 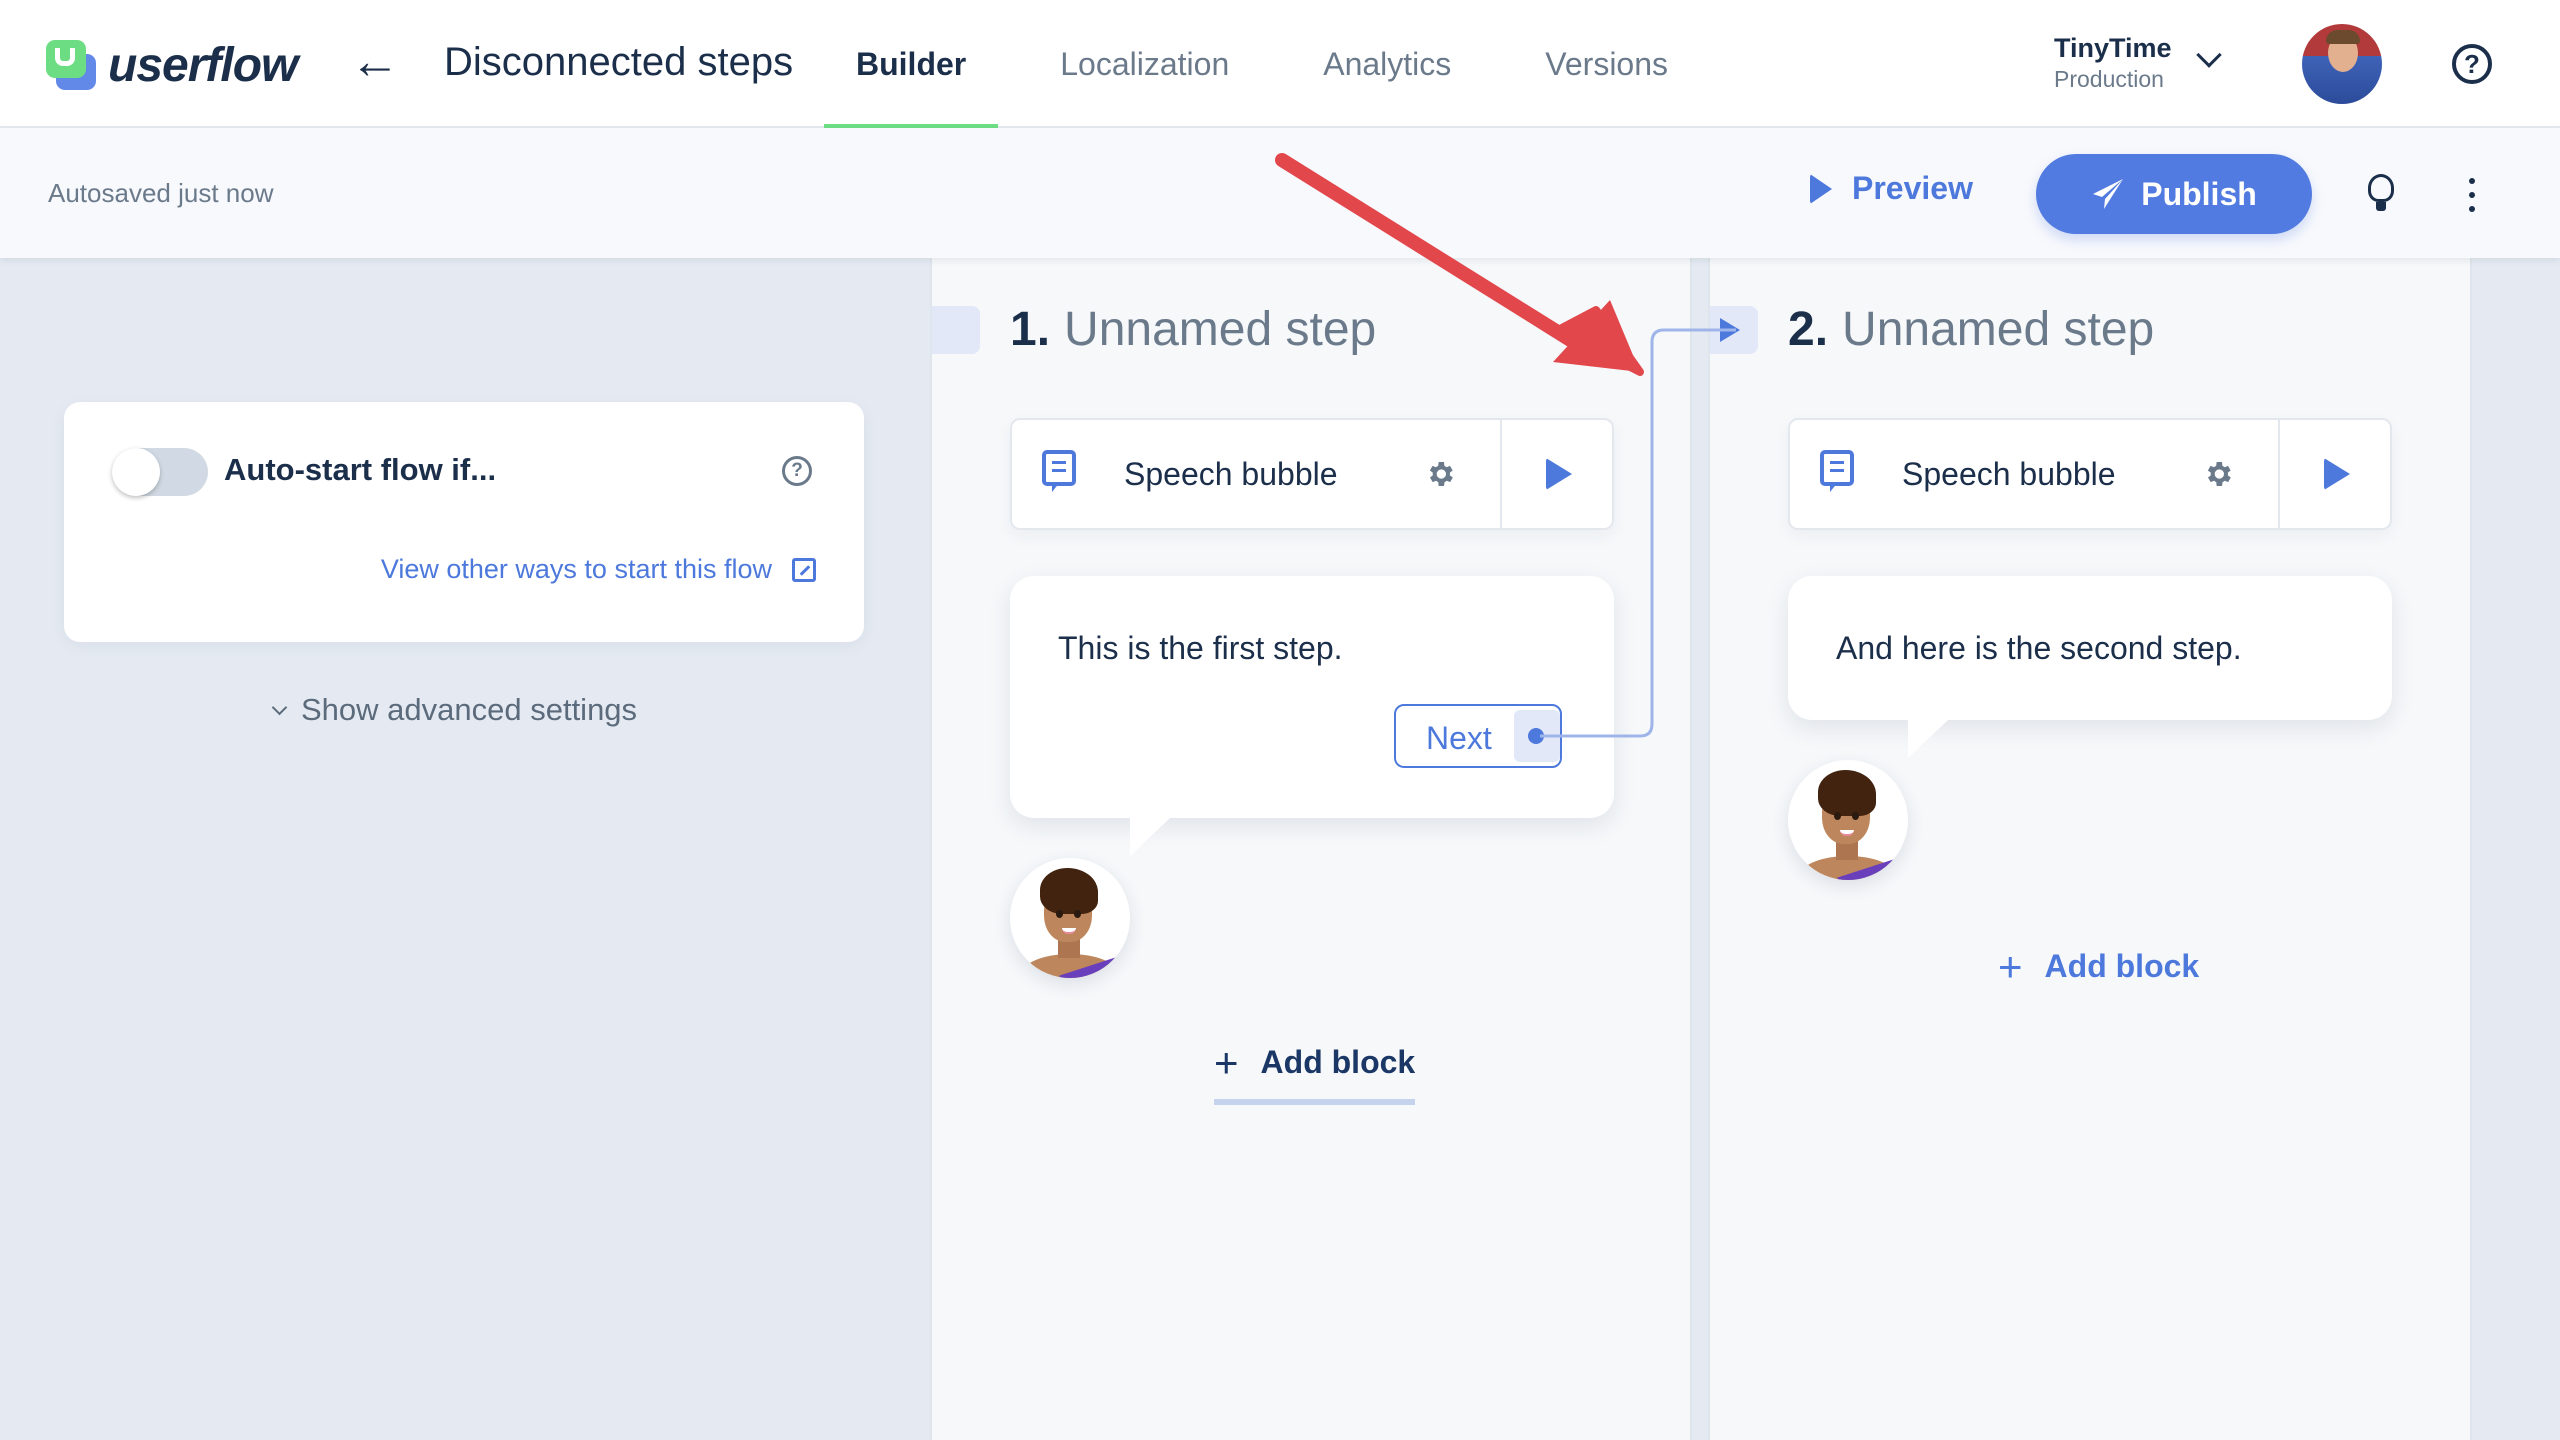 I want to click on next-button: Next, so click(x=1478, y=736).